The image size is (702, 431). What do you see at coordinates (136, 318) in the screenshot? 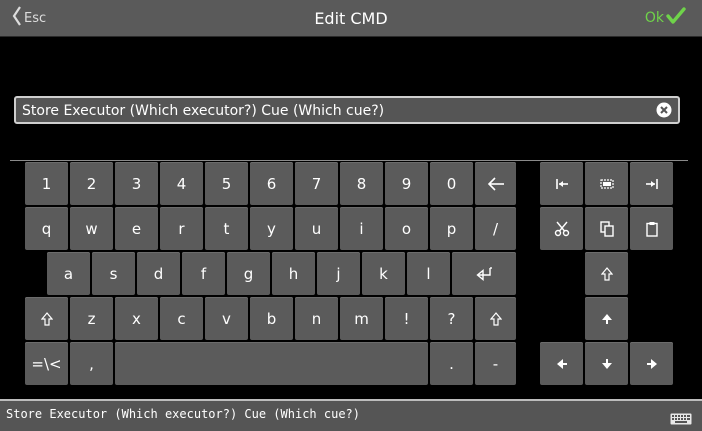
I see `key-x: x` at bounding box center [136, 318].